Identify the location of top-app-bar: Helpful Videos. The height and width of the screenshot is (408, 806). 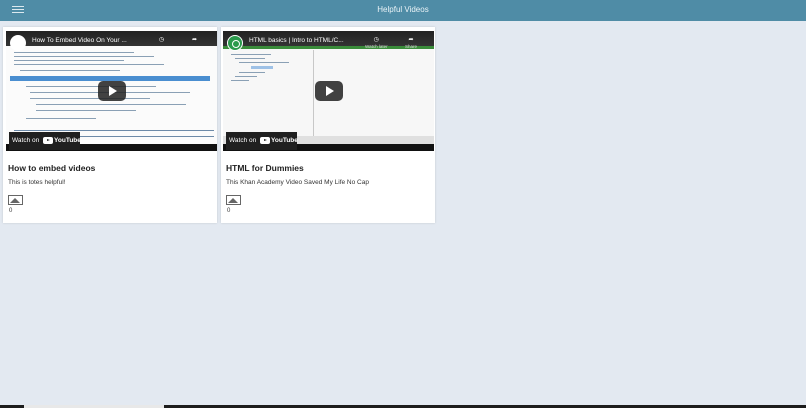
(403, 10).